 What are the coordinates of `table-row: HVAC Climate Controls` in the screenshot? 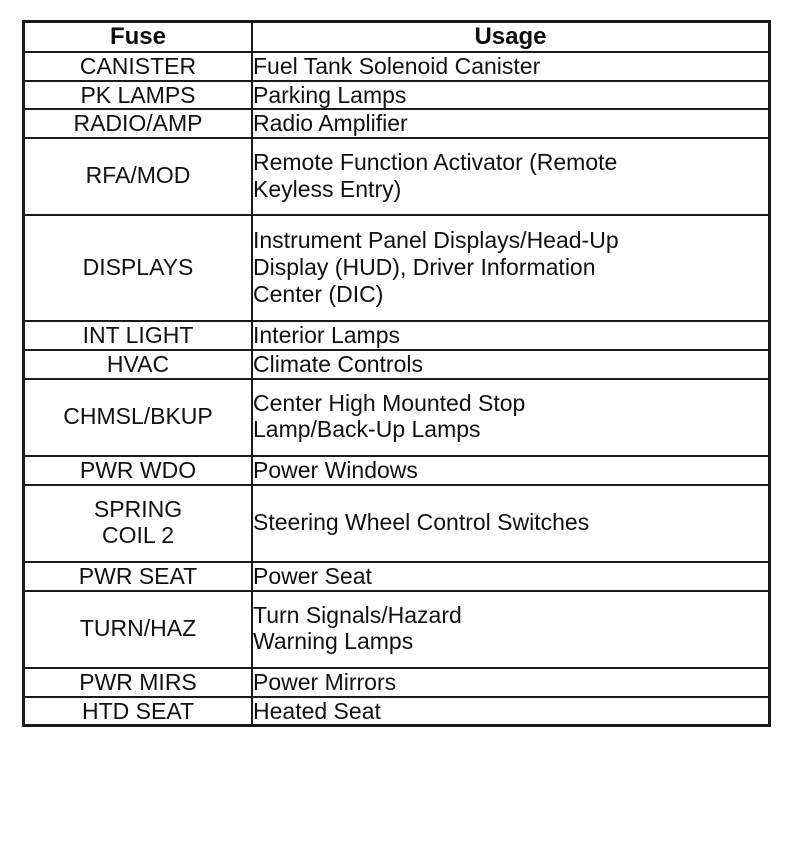 It's located at (396, 364).